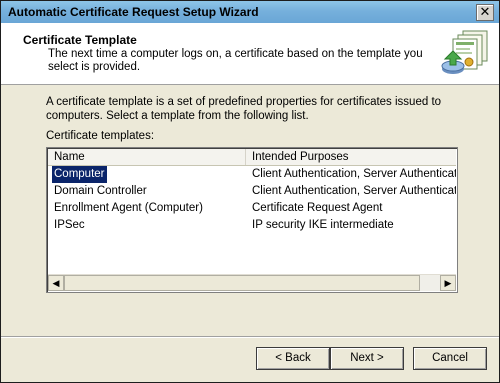  I want to click on page-title: Certificate Template, so click(80, 40).